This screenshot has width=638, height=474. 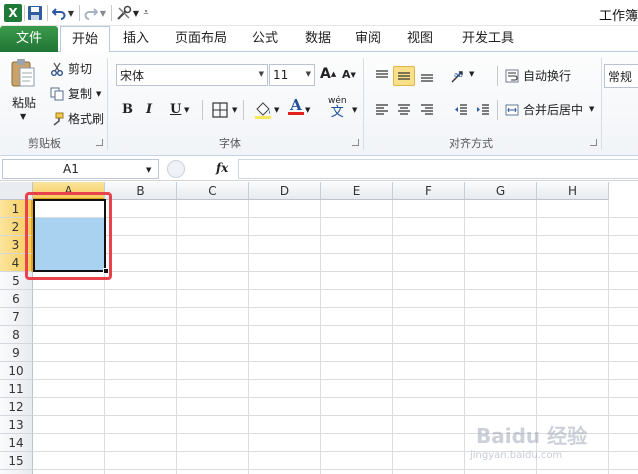 I want to click on group-divider, so click(x=601, y=104).